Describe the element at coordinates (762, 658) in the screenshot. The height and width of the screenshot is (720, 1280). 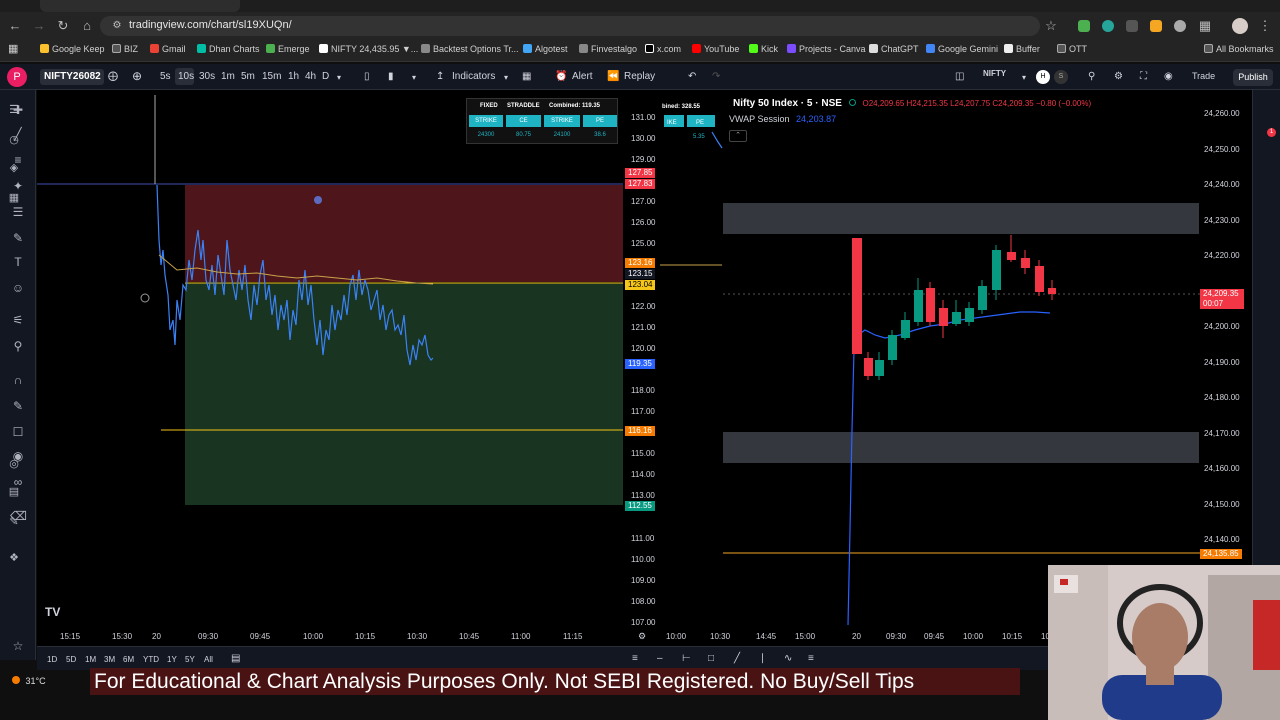
I see `drawing-tool-icon: ∣` at that location.